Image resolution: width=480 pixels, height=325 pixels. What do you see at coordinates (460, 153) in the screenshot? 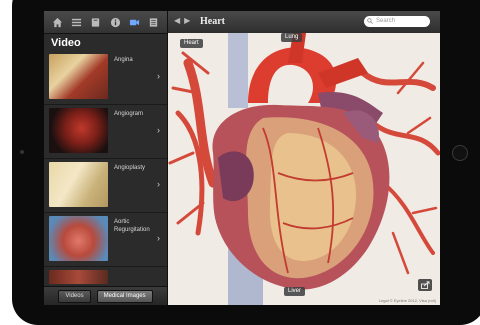
I see `home-button` at bounding box center [460, 153].